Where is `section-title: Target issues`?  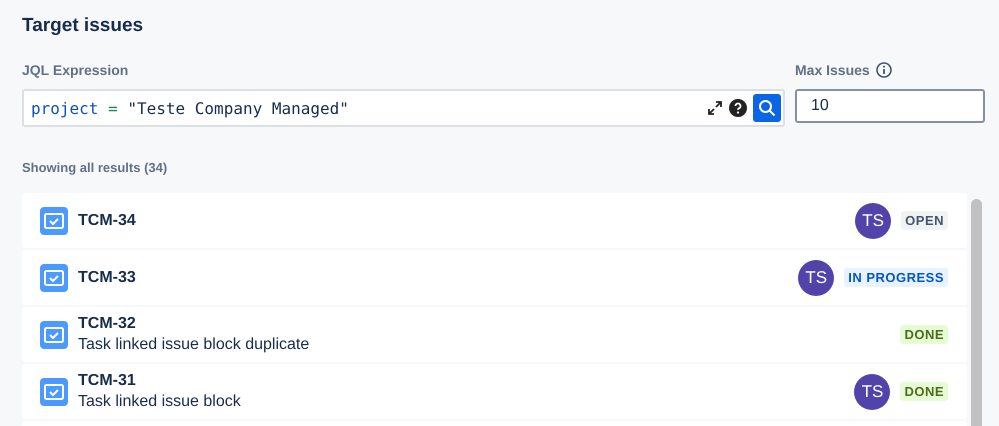
section-title: Target issues is located at coordinates (83, 26).